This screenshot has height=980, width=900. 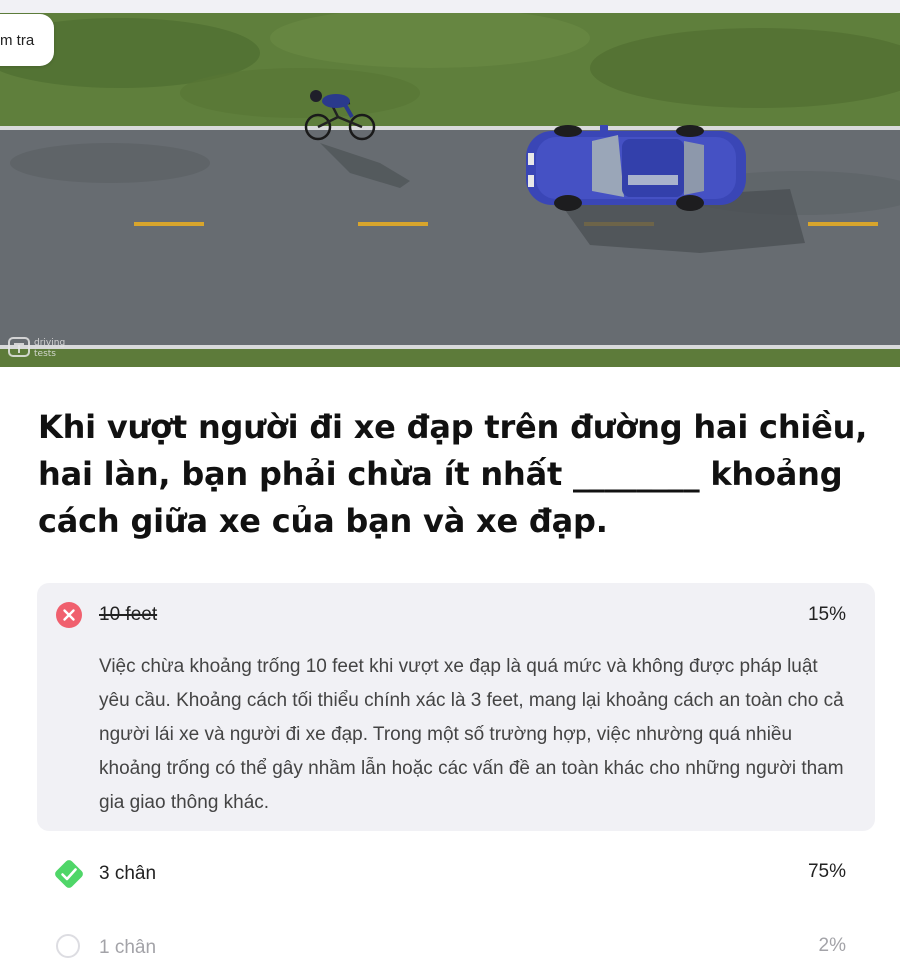 What do you see at coordinates (826, 614) in the screenshot?
I see `answer-percent: 15%` at bounding box center [826, 614].